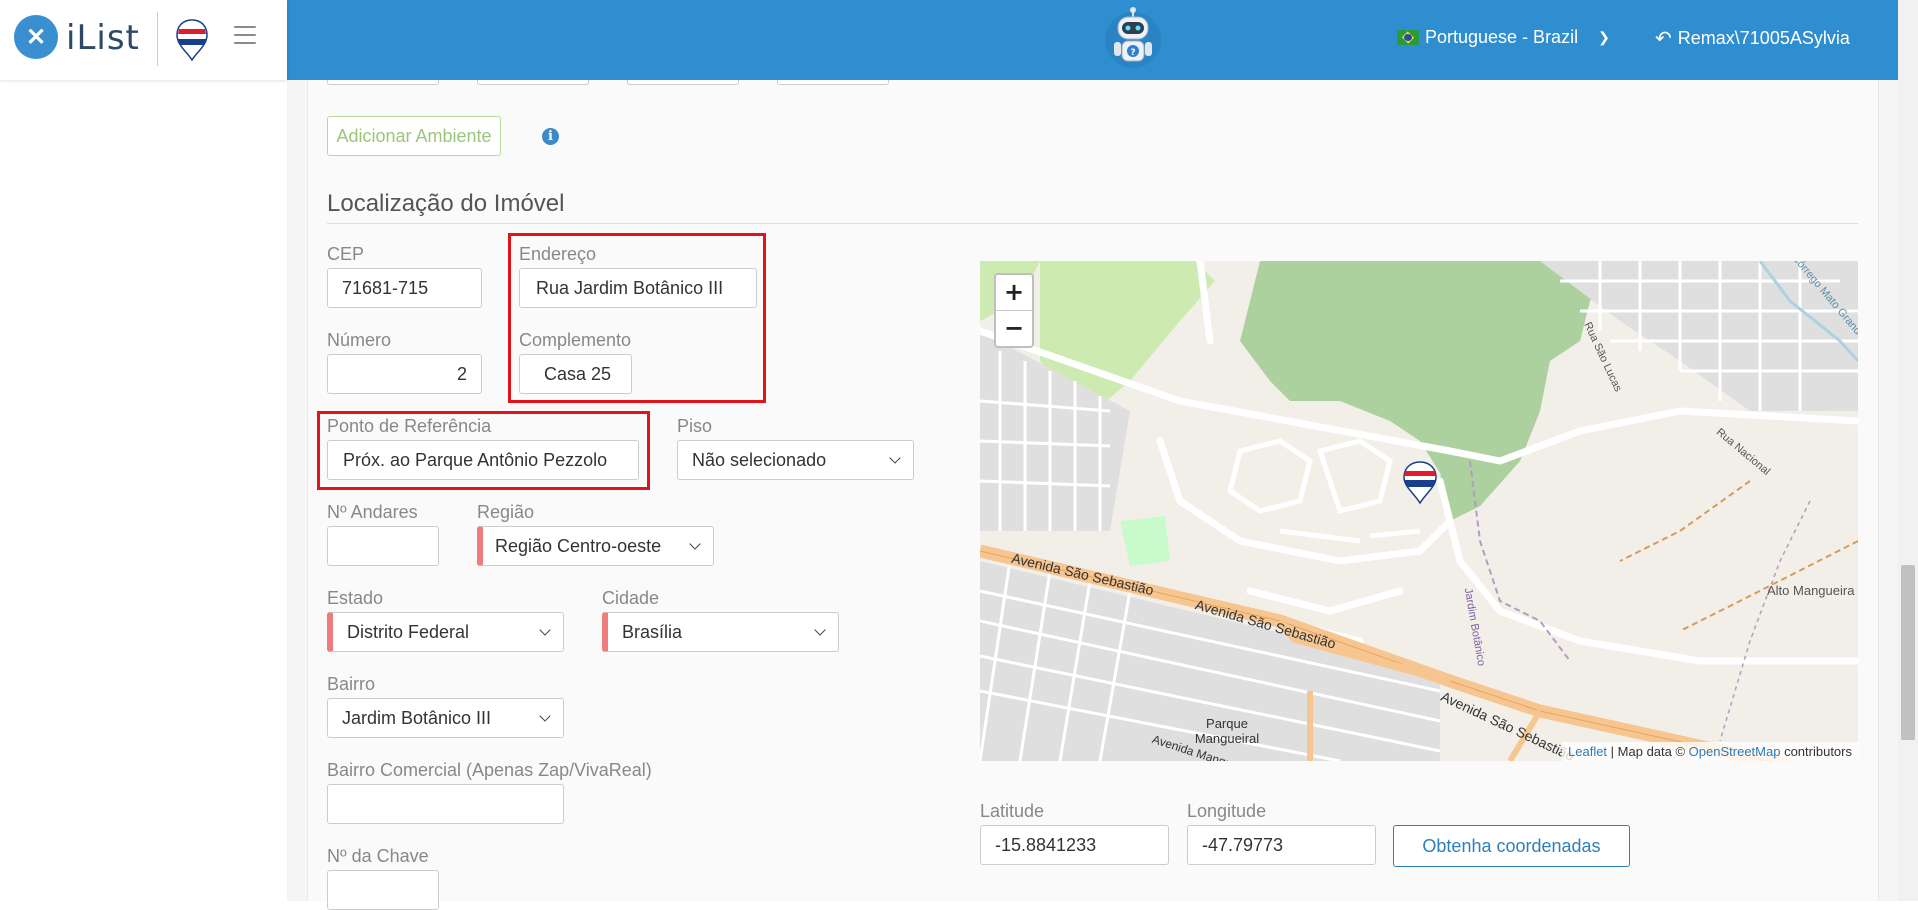 This screenshot has height=910, width=1918. Describe the element at coordinates (652, 632) in the screenshot. I see `city-value: Brasília` at that location.